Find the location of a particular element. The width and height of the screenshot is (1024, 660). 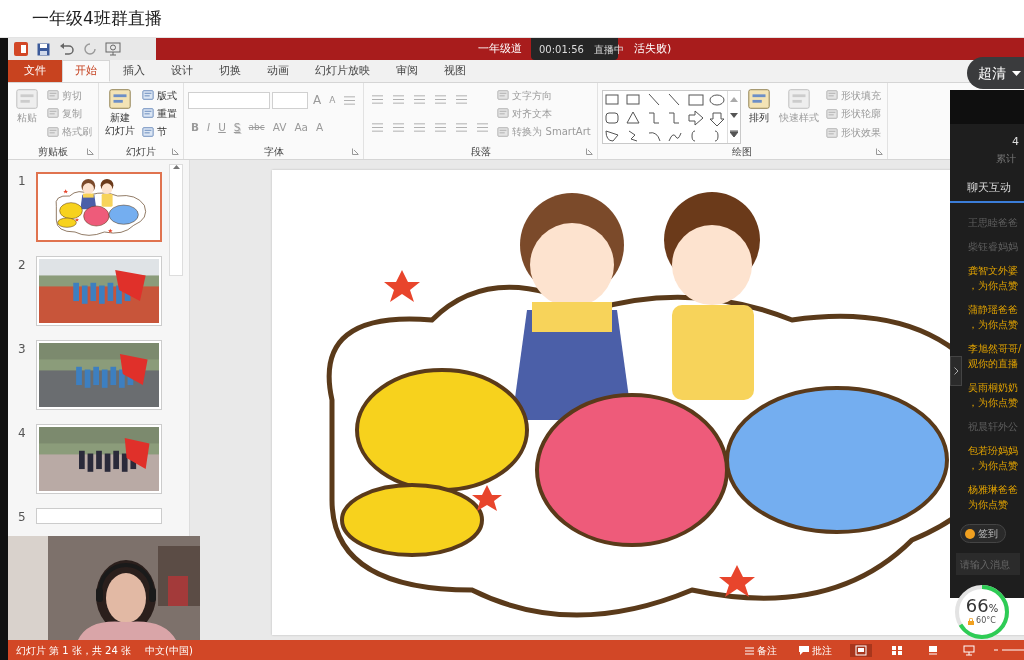

ribbon-tab: 动画 is located at coordinates (278, 71).